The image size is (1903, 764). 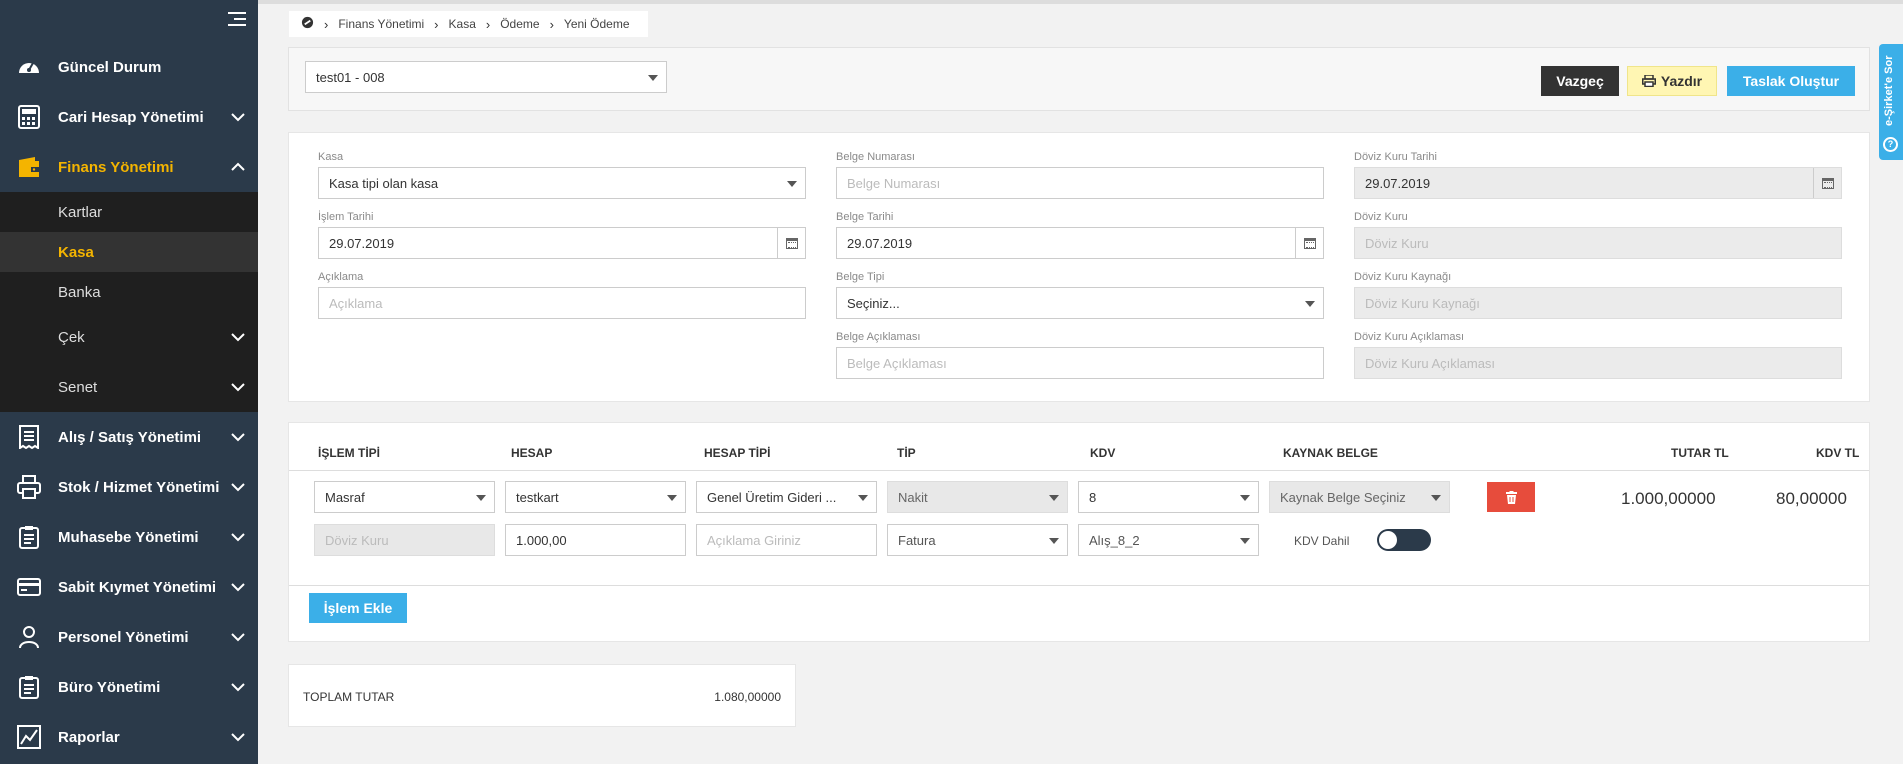 I want to click on ask-e-sirket-tab: e-Şirket'e Sor ?, so click(x=1891, y=102).